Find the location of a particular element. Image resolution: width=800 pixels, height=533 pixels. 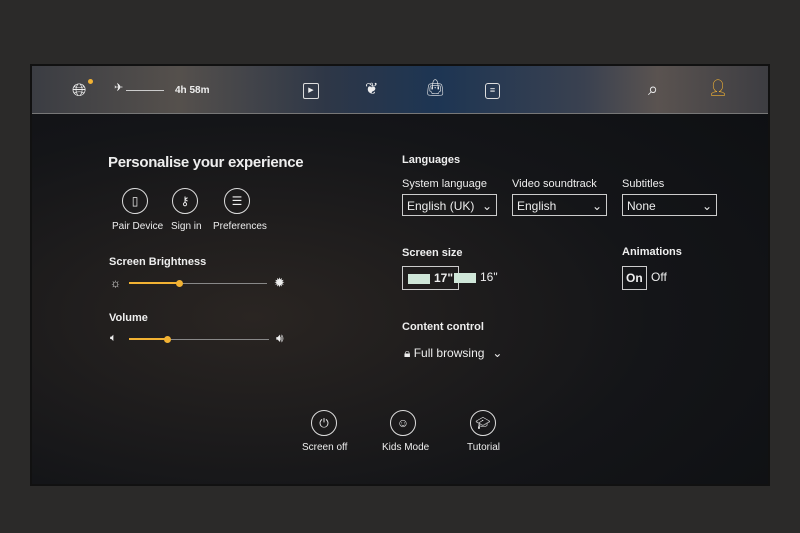

flight-time-remaining: 4h 58m is located at coordinates (192, 90).